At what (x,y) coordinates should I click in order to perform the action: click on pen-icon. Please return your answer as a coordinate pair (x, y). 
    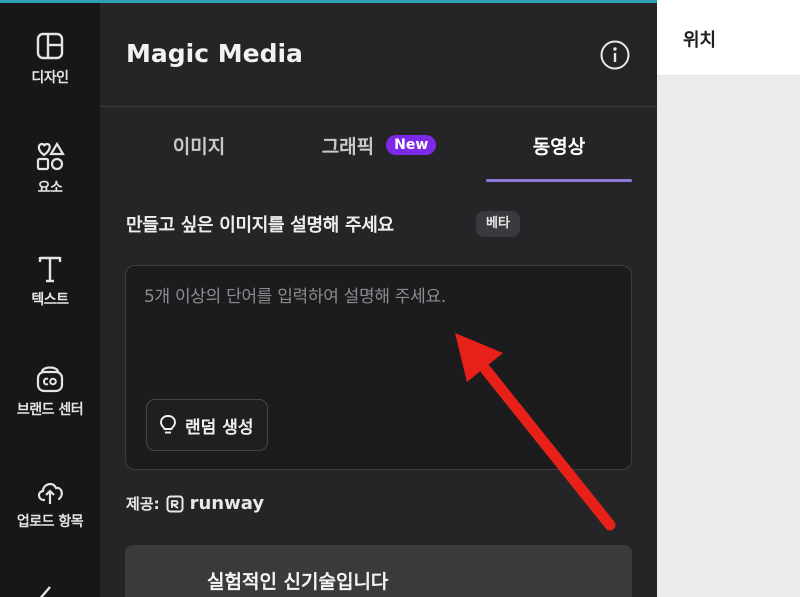
    Looking at the image, I should click on (46, 590).